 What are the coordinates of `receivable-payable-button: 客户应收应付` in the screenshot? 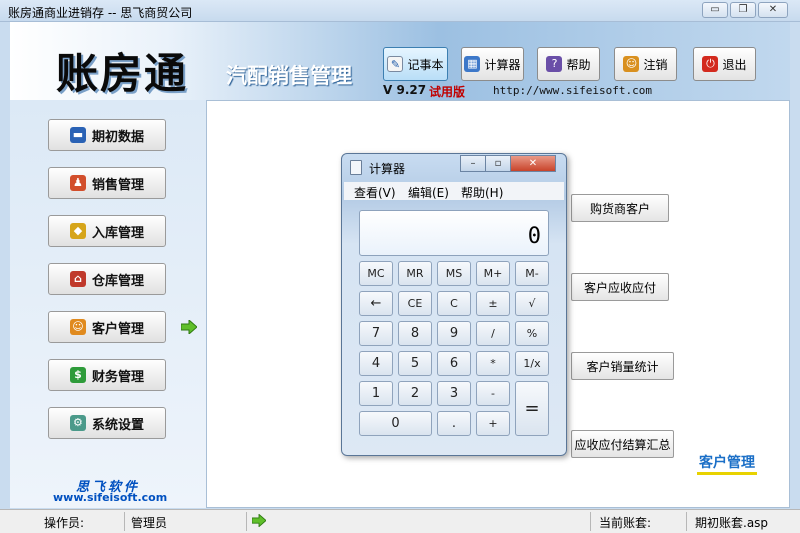 It's located at (620, 287).